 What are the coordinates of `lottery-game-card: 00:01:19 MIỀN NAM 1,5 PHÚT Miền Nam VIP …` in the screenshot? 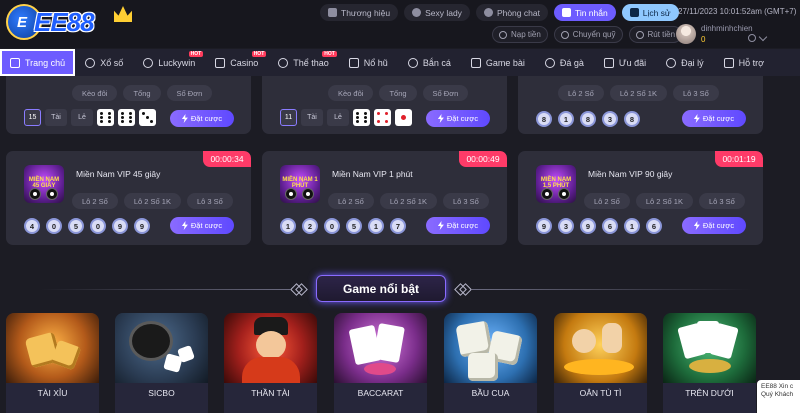 It's located at (640, 198).